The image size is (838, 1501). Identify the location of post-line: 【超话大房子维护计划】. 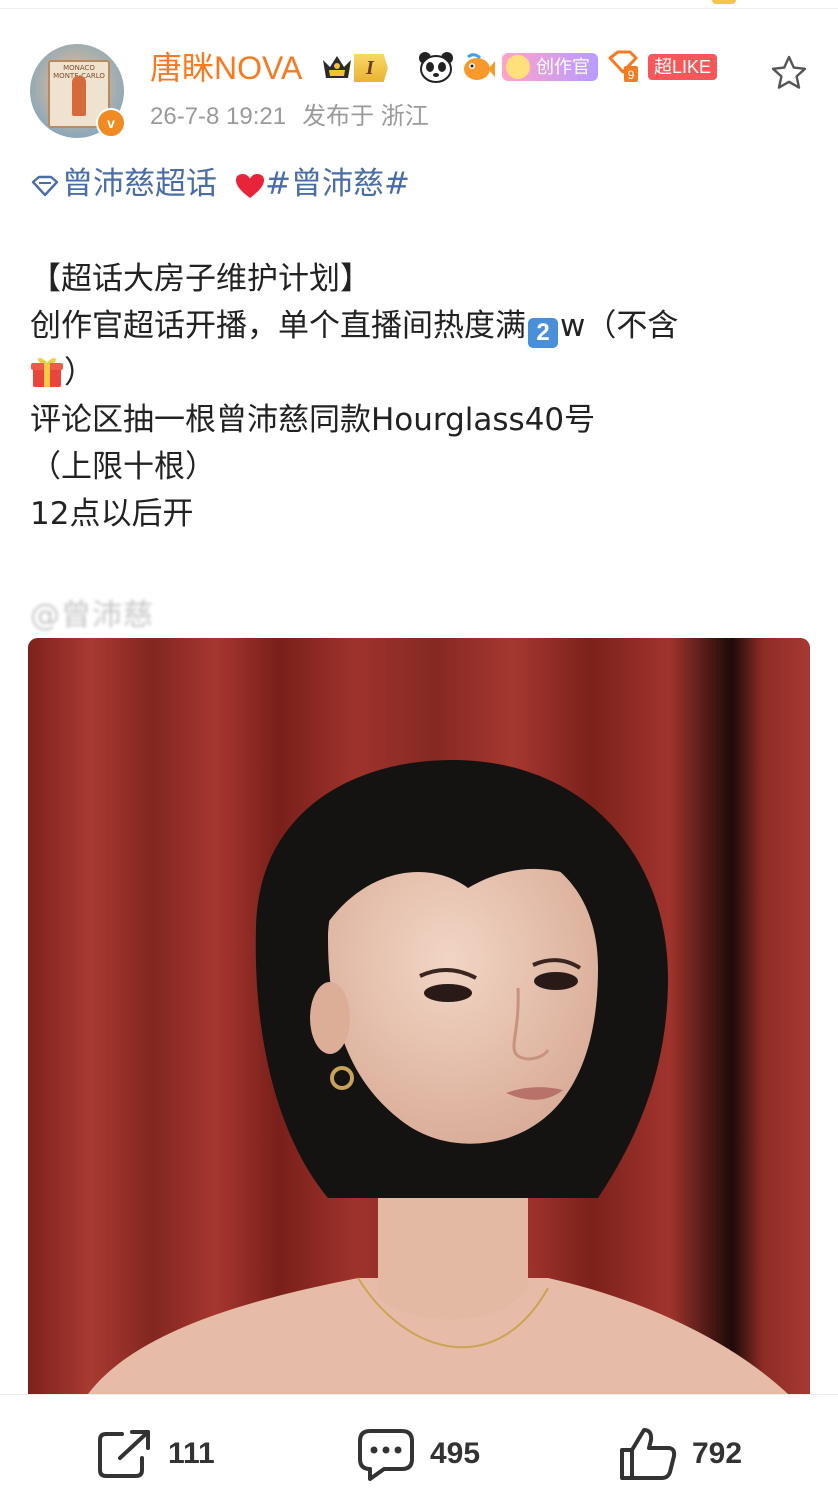
(200, 279).